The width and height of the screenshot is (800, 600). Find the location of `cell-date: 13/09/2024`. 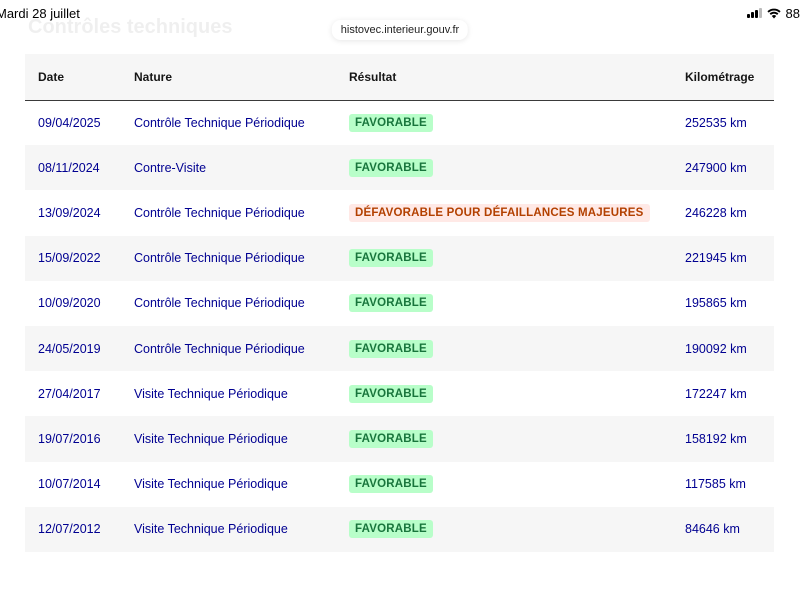

cell-date: 13/09/2024 is located at coordinates (69, 212).